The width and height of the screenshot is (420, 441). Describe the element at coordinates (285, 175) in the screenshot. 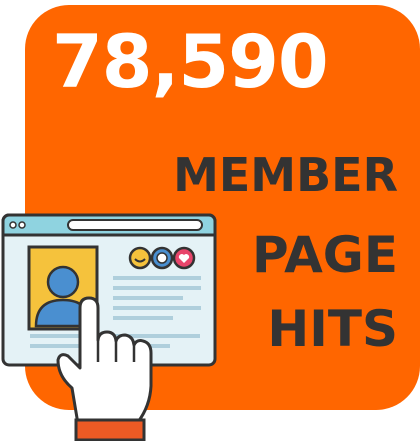

I see `label-member: MEMBER` at that location.